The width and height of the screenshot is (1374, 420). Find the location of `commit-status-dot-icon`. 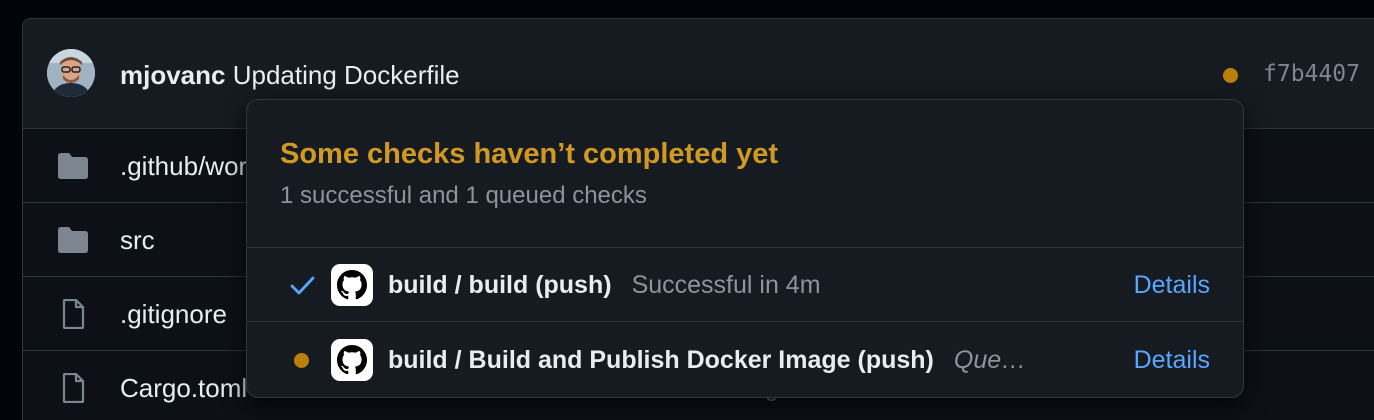

commit-status-dot-icon is located at coordinates (1230, 75).